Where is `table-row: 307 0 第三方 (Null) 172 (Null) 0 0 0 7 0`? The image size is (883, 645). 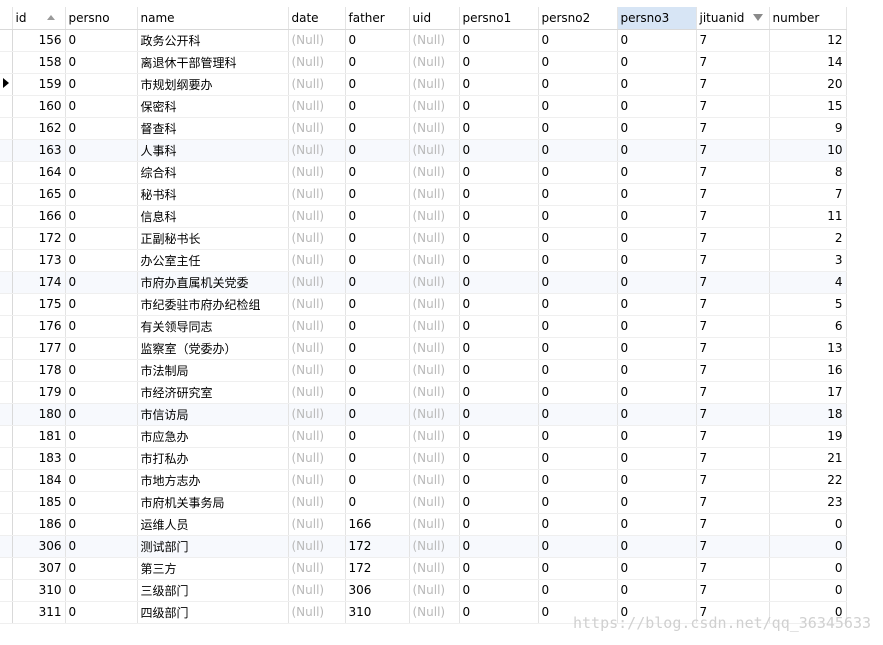 table-row: 307 0 第三方 (Null) 172 (Null) 0 0 0 7 0 is located at coordinates (423, 568).